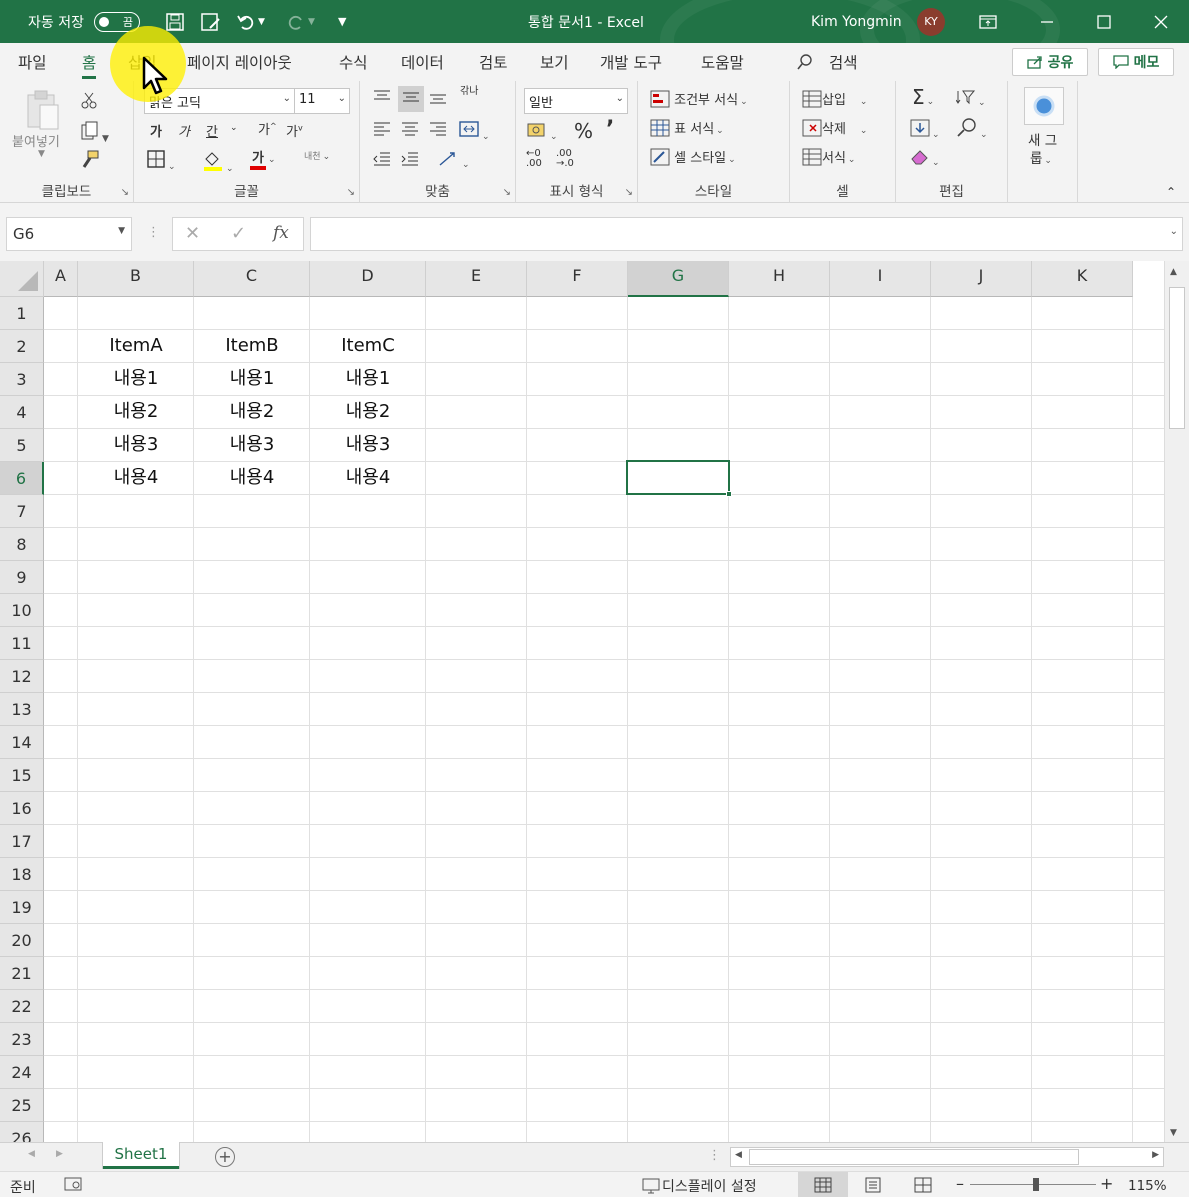 This screenshot has height=1197, width=1189. I want to click on prev-sheet-icon: ◀, so click(31, 1154).